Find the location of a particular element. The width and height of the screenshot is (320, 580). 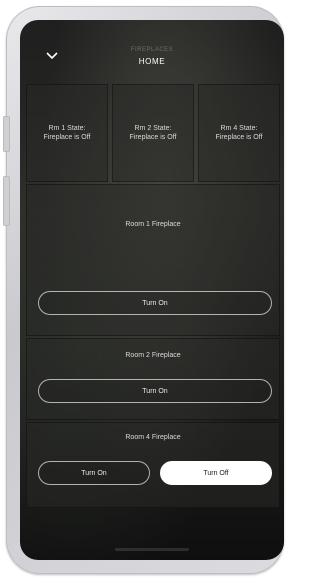

room-2-state-label: Rm 2 State: is located at coordinates (153, 128).